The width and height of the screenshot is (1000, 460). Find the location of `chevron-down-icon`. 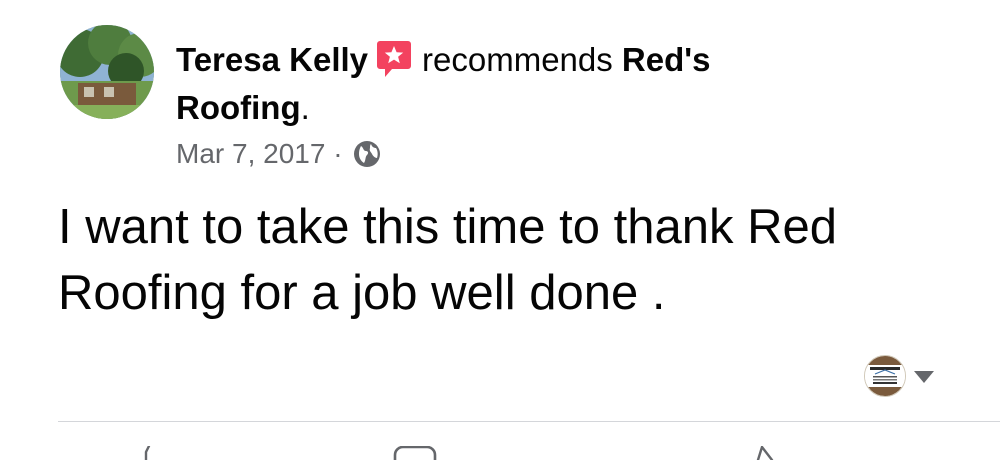

chevron-down-icon is located at coordinates (924, 377).